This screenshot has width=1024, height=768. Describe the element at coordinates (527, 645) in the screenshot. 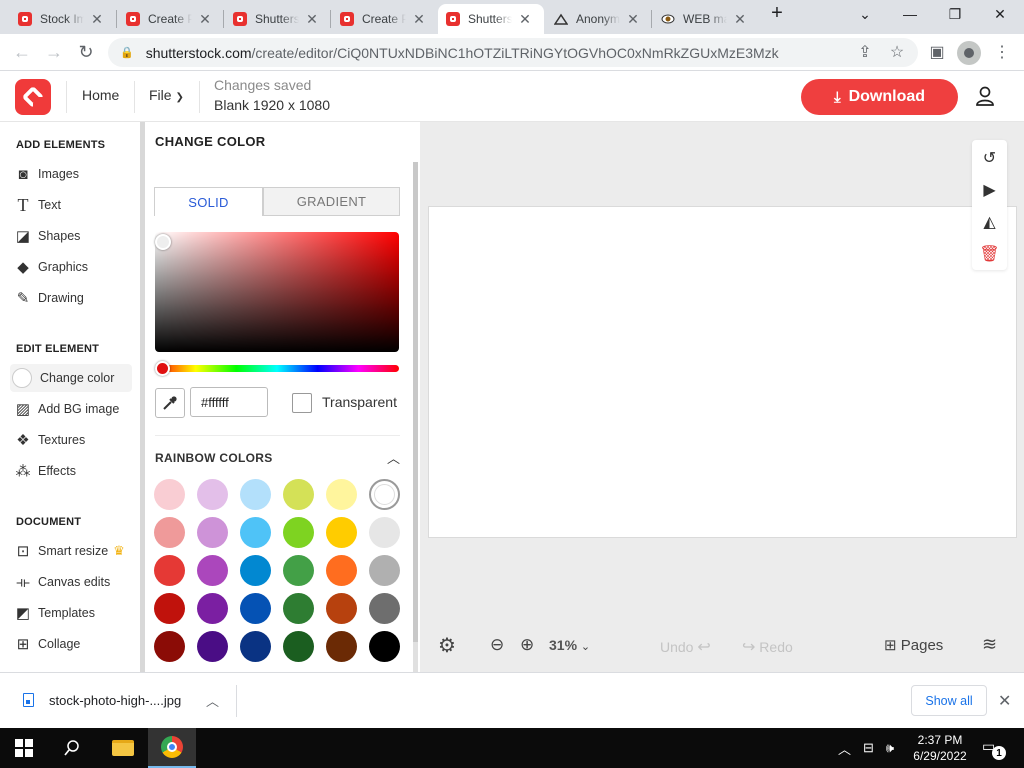

I see `zoom-in-icon: ⊕` at that location.